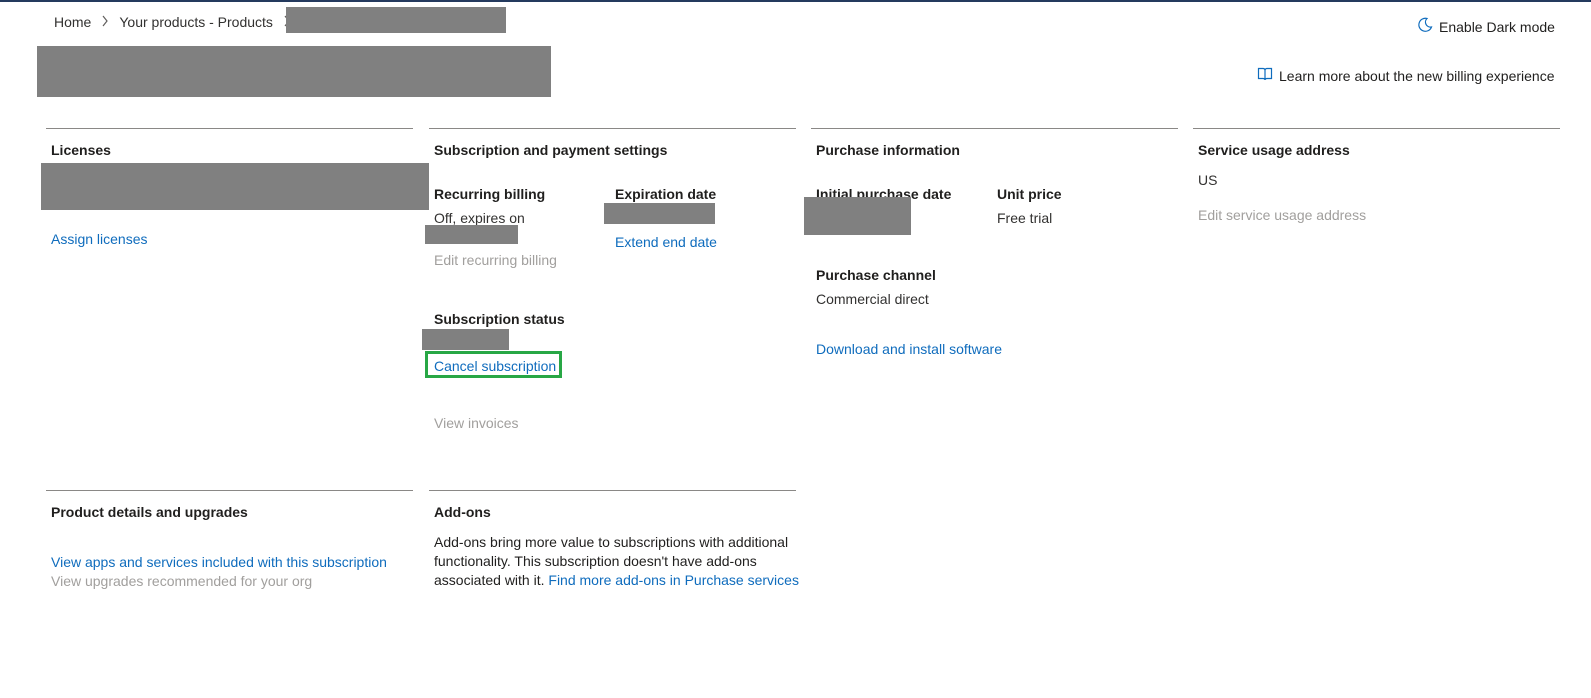  Describe the element at coordinates (659, 213) in the screenshot. I see `redacted-expiration-date` at that location.